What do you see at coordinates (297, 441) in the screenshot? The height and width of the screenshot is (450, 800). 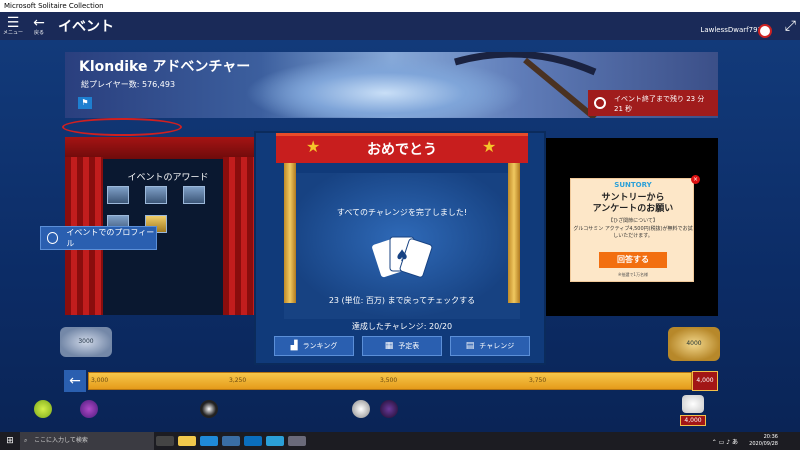 I see `solitaire-icon` at bounding box center [297, 441].